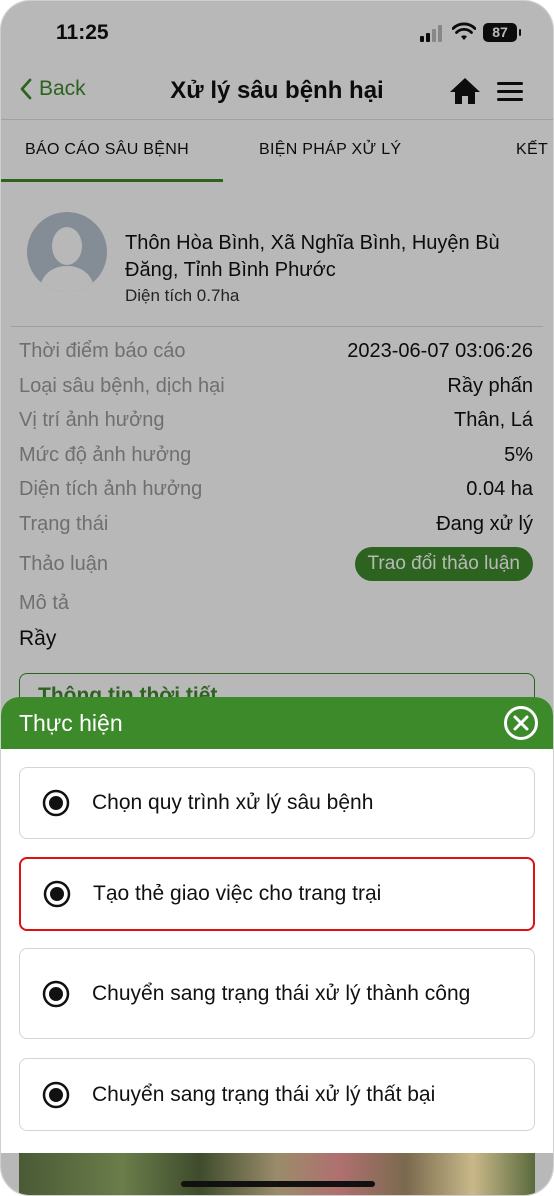 This screenshot has width=554, height=1196. I want to click on option-label: Chuyển sang trạng thái xử lý thành công, so click(281, 993).